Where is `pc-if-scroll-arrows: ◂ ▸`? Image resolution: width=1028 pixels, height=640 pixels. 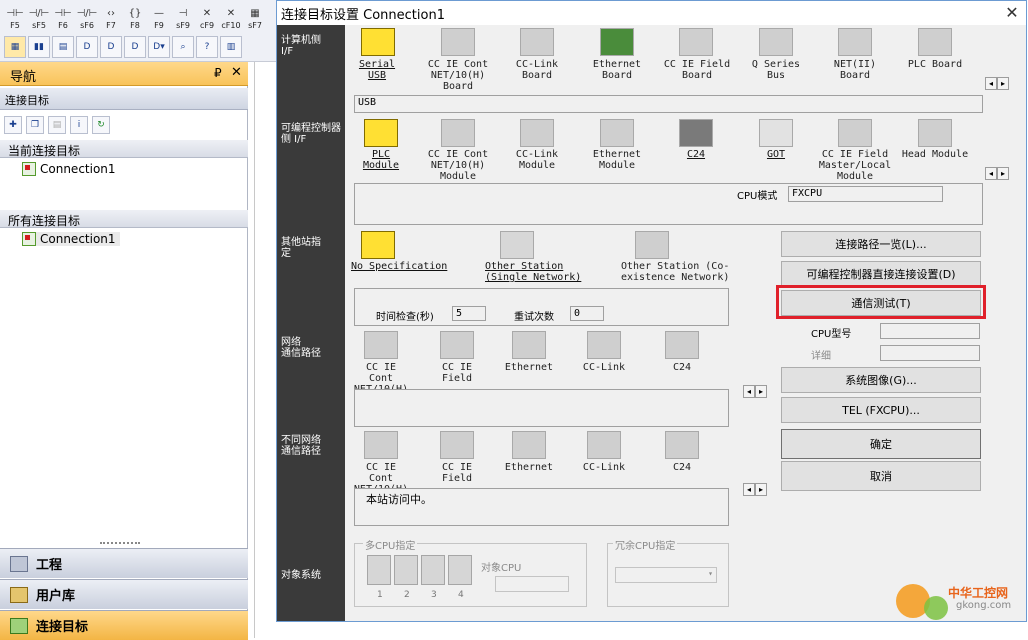
pc-if-scroll-arrows: ◂ ▸ is located at coordinates (997, 83).